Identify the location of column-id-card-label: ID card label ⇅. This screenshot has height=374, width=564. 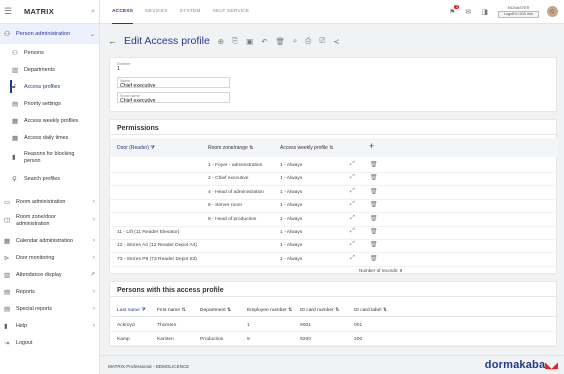
(370, 310).